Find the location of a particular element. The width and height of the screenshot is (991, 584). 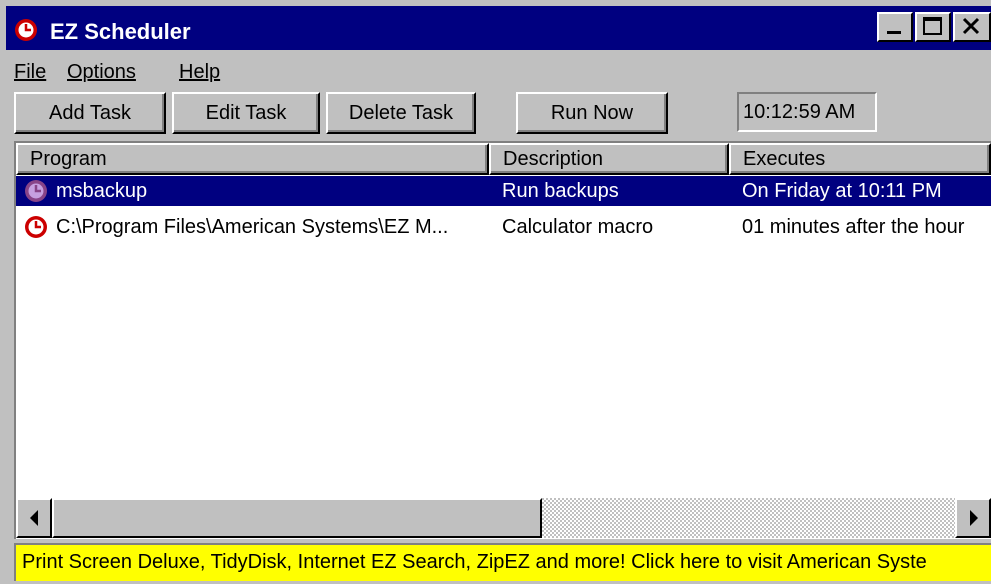

edit-task-label: Edit Task is located at coordinates (246, 113).